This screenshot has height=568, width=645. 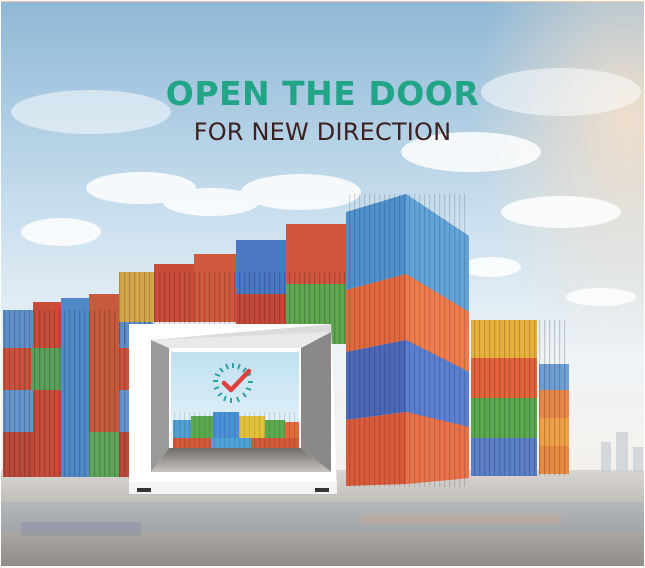 I want to click on headline: OPEN THE DOOR FOR NEW DIRECTION, so click(x=322, y=111).